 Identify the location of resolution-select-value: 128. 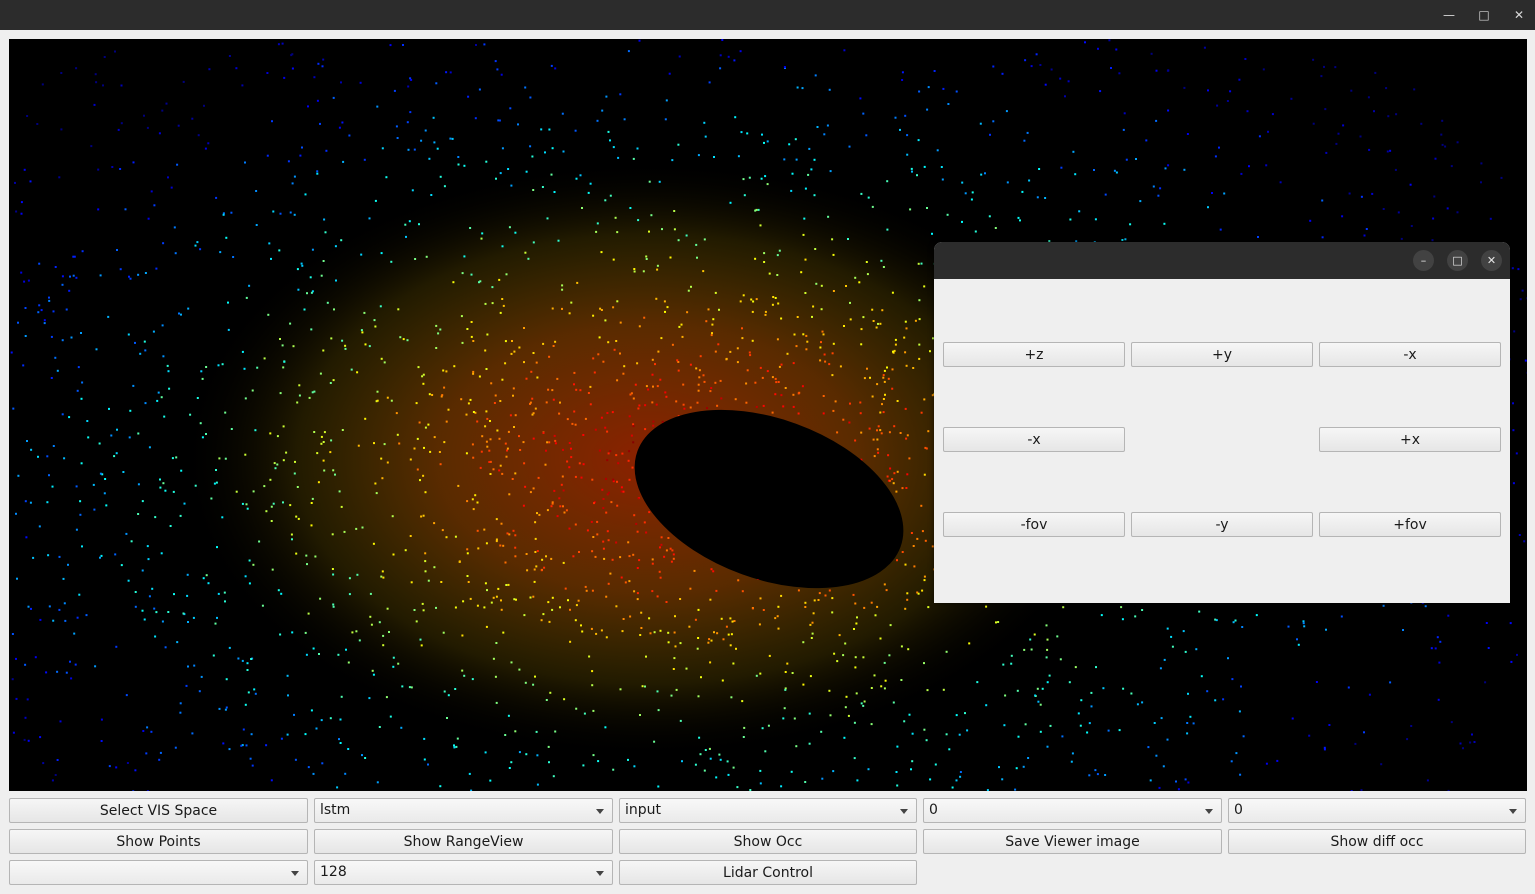
(333, 872).